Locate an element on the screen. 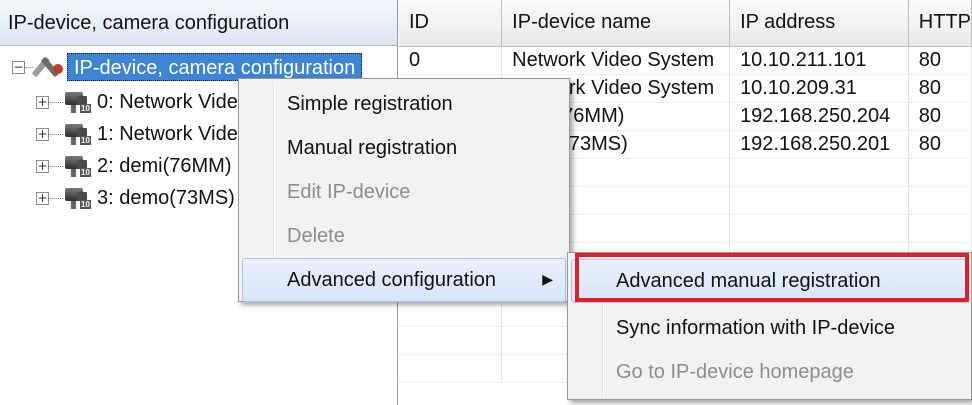  menu-item-label: Delete is located at coordinates (316, 236).